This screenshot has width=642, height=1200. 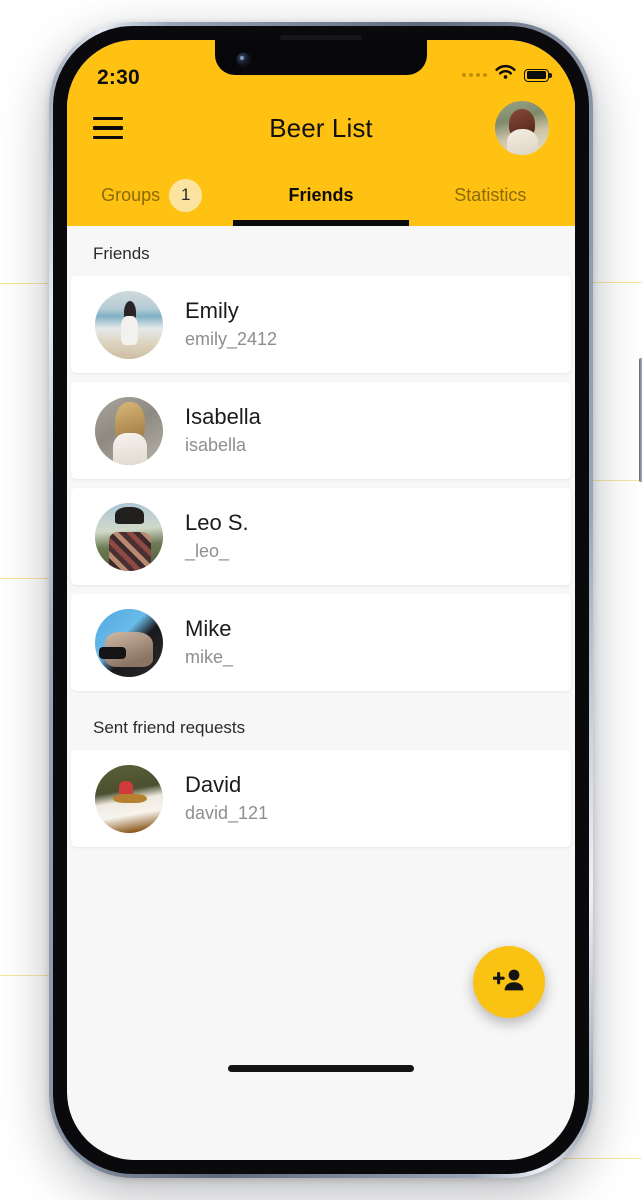 What do you see at coordinates (208, 628) in the screenshot?
I see `friend-name: Mike` at bounding box center [208, 628].